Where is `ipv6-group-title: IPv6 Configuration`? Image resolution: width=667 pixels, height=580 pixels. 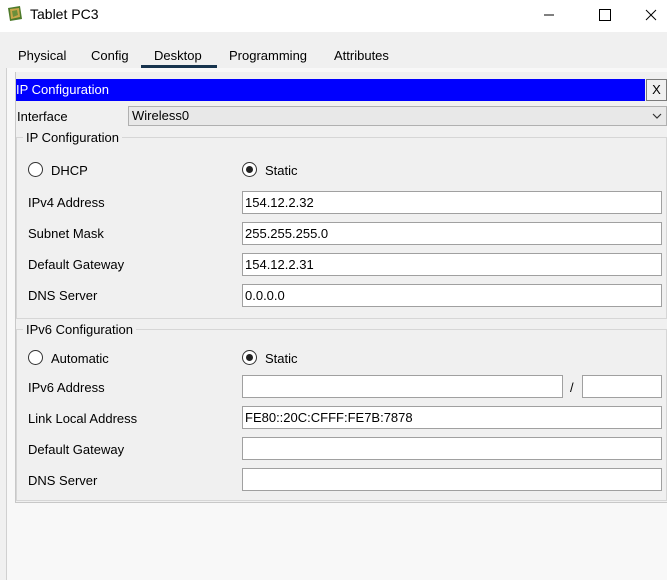 ipv6-group-title: IPv6 Configuration is located at coordinates (79, 329).